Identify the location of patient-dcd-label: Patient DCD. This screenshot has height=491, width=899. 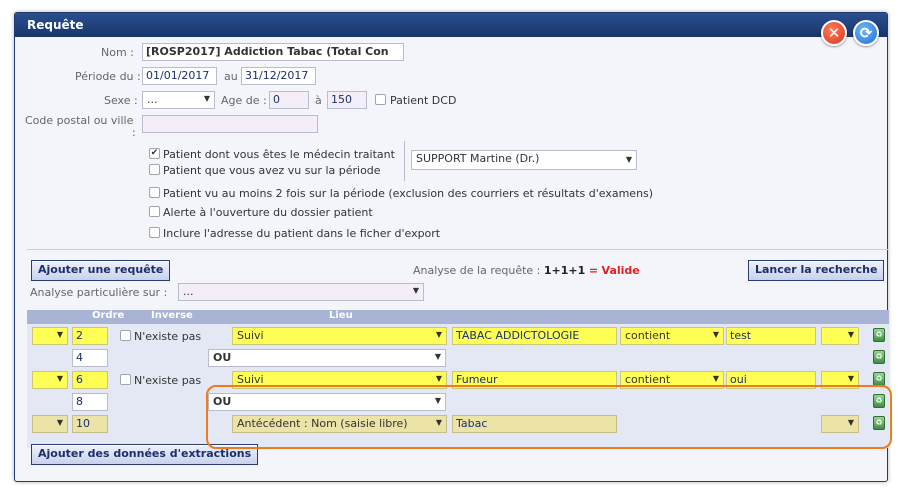
(423, 100).